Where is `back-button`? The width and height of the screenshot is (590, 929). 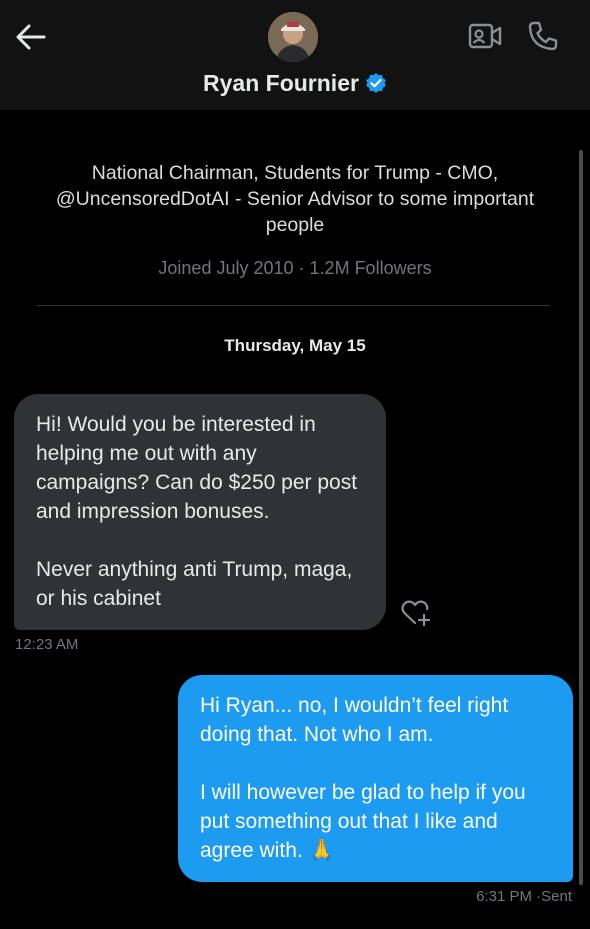
back-button is located at coordinates (31, 37).